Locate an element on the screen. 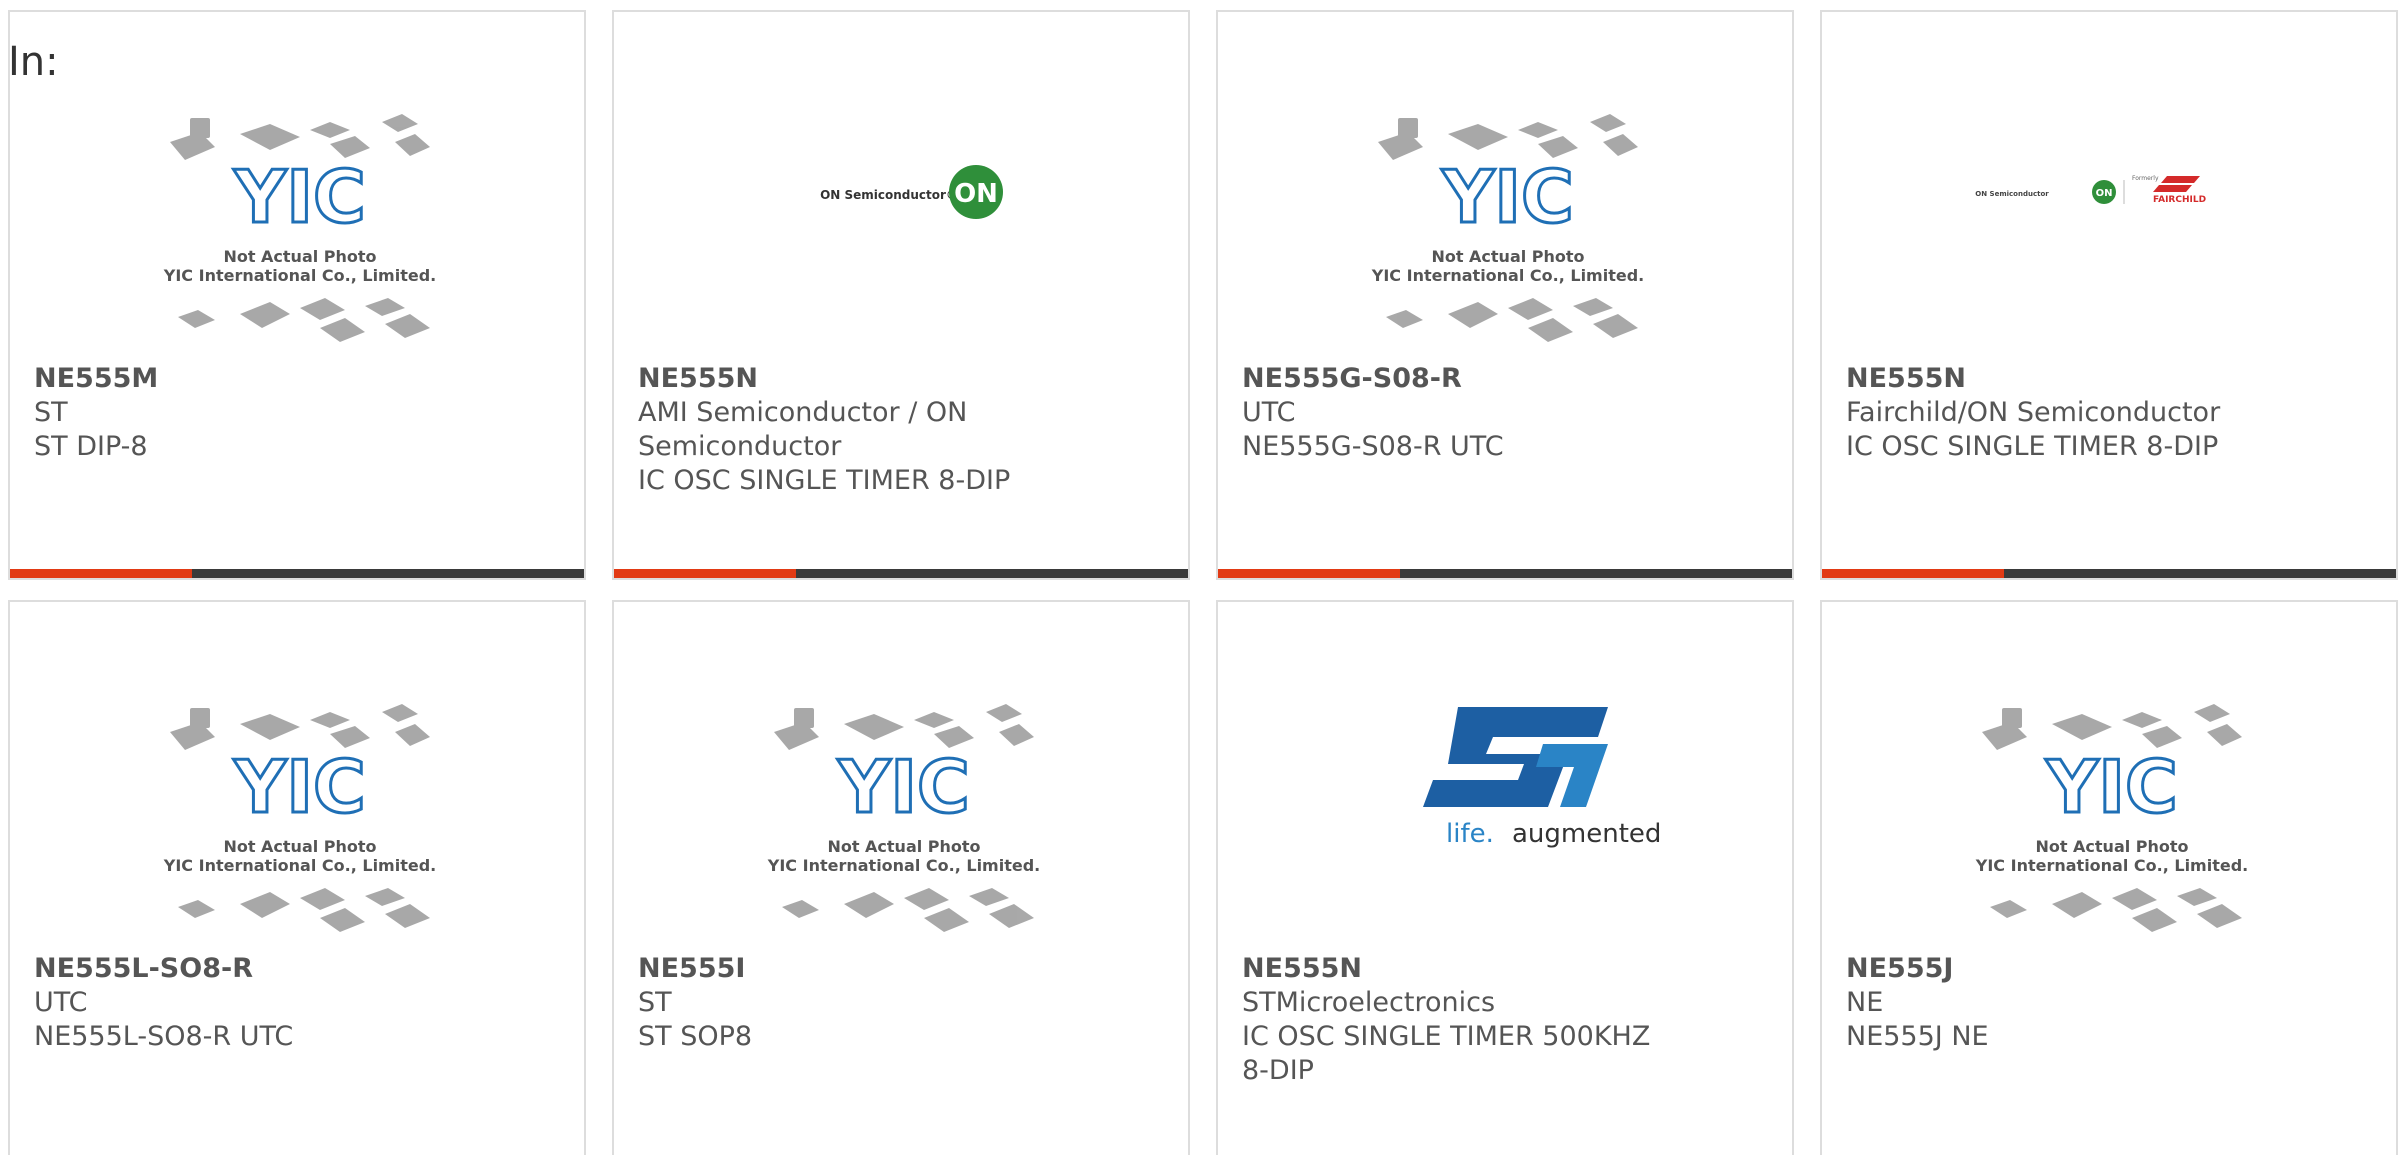 The image size is (2400, 1155). part-number: NE555G-S08-R is located at coordinates (1502, 379).